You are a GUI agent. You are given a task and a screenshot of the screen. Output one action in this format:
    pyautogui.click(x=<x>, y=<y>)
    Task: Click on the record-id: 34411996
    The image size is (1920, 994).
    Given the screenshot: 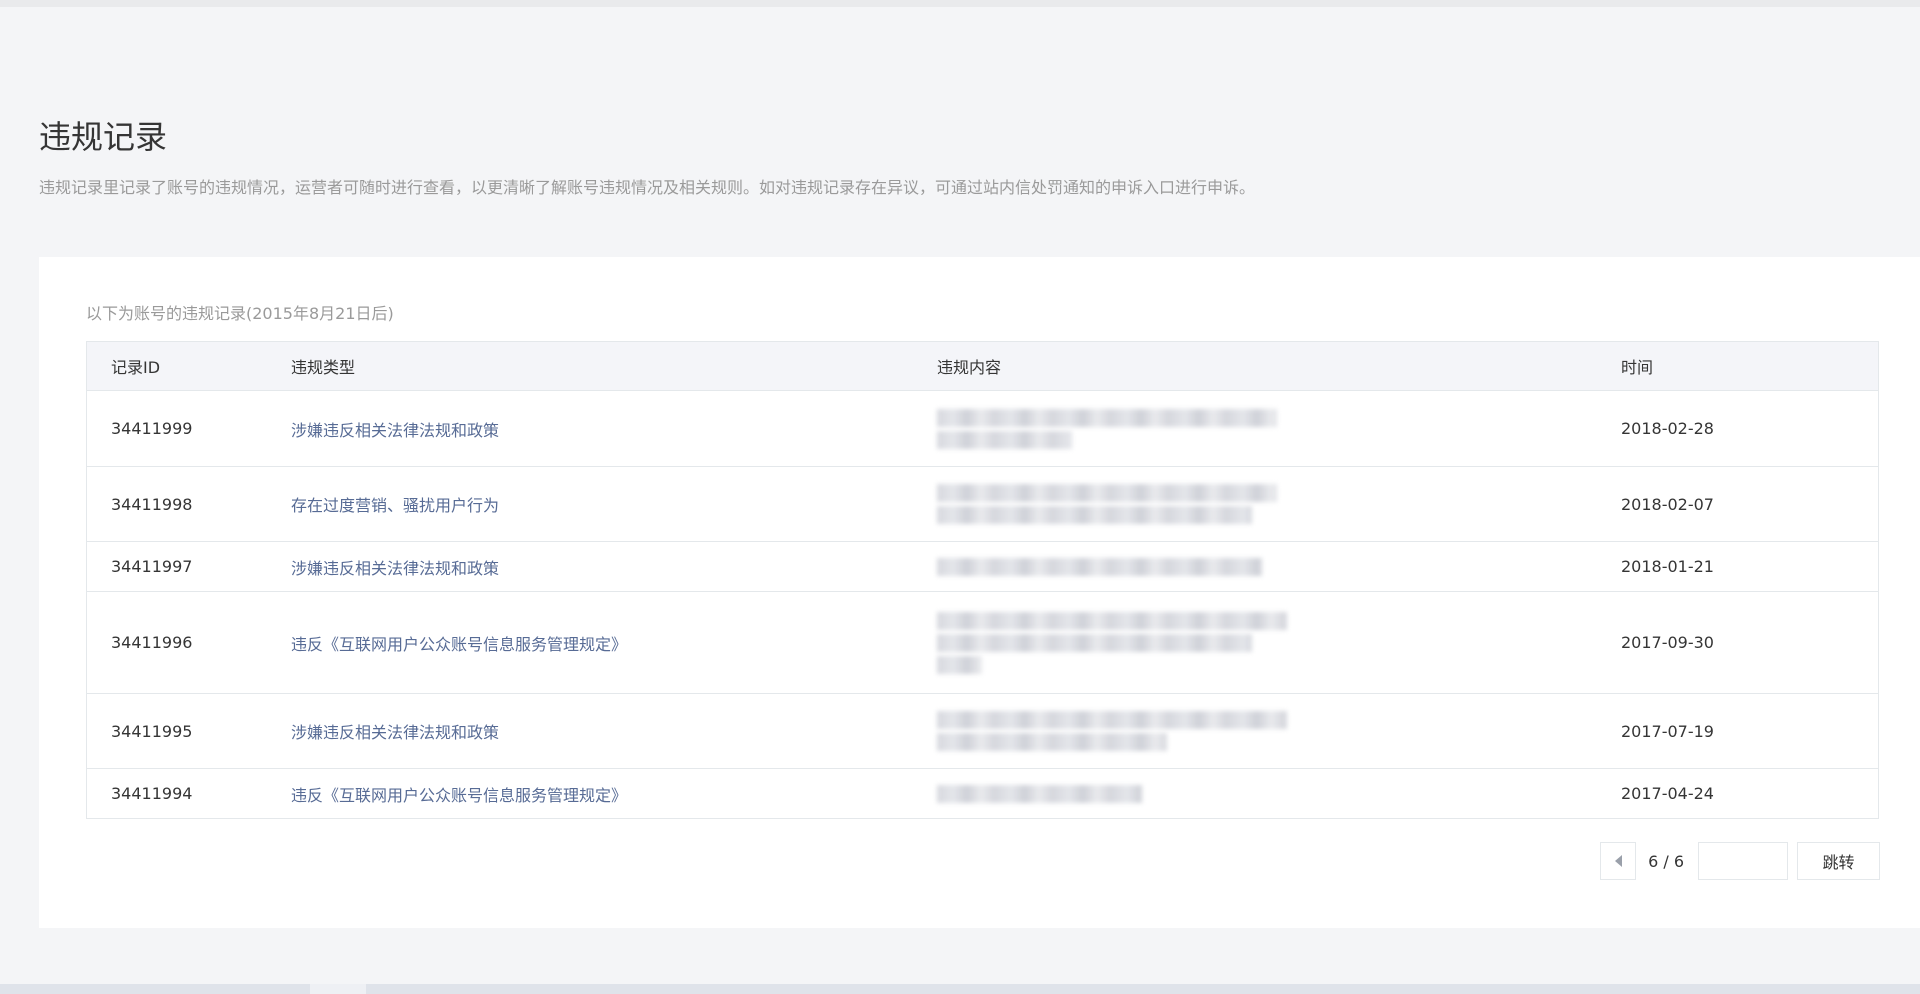 What is the action you would take?
    pyautogui.click(x=152, y=642)
    